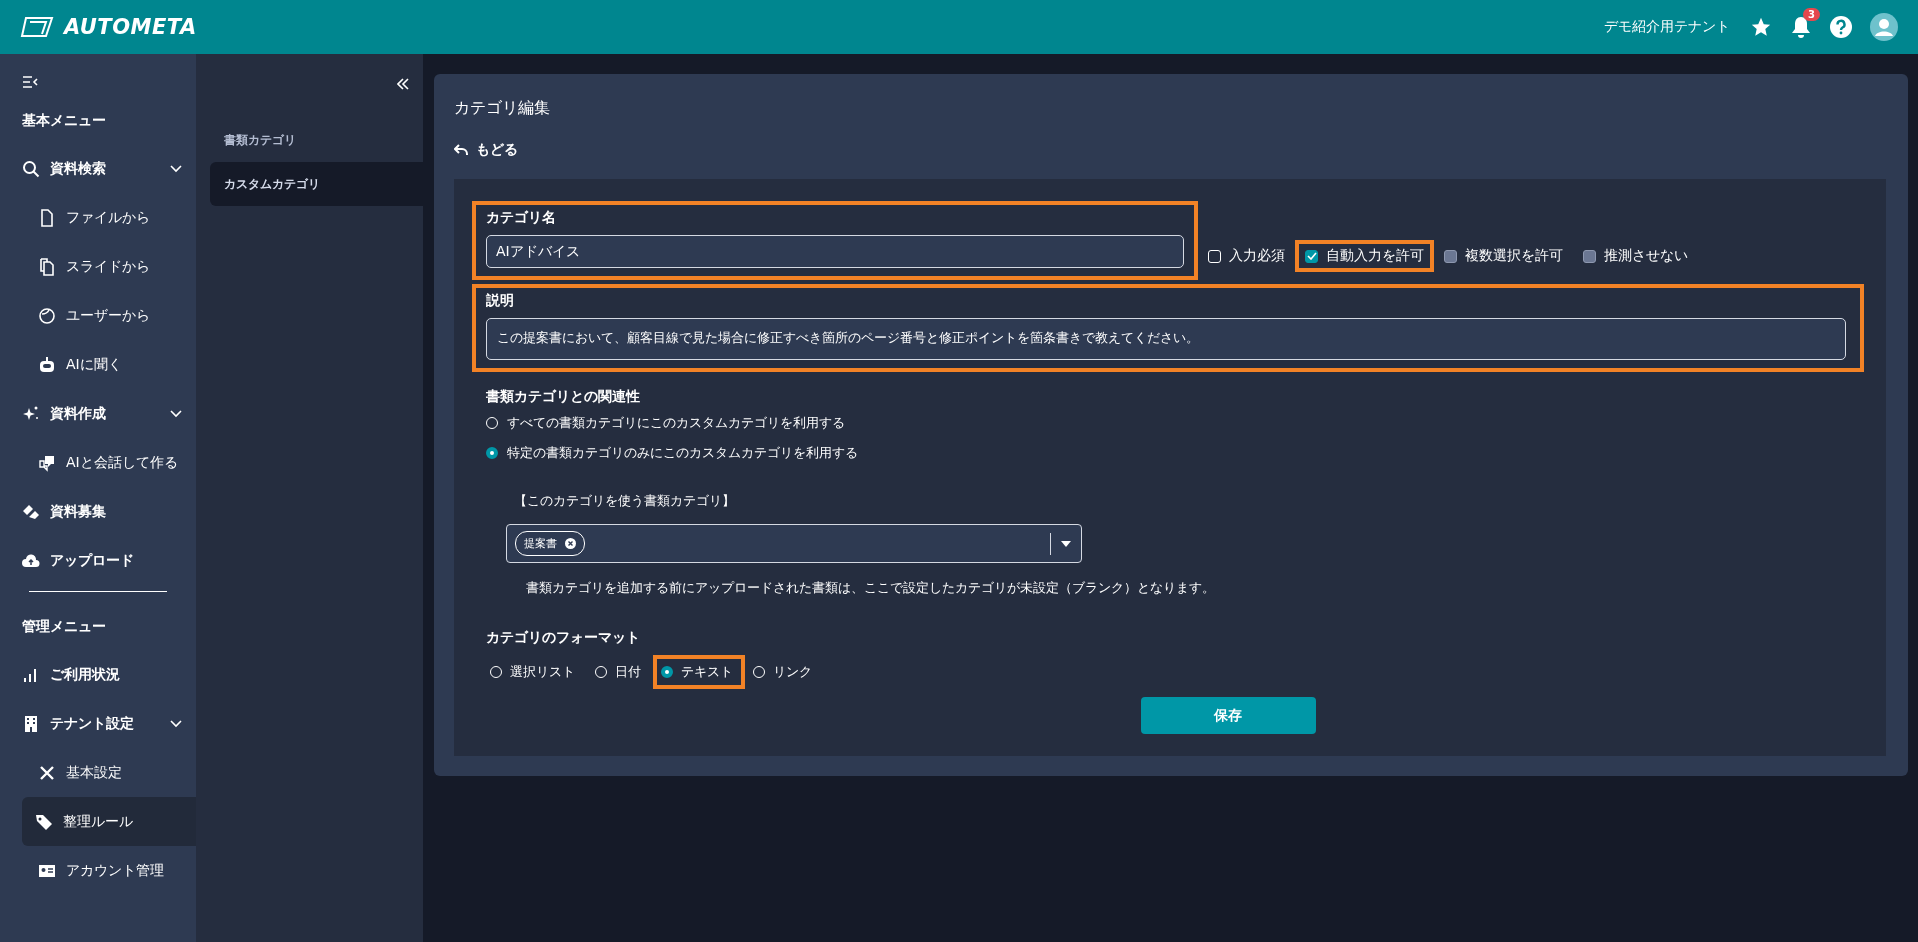 The width and height of the screenshot is (1918, 942). Describe the element at coordinates (316, 184) in the screenshot. I see `subnav-item: カスタムカテゴリ` at that location.